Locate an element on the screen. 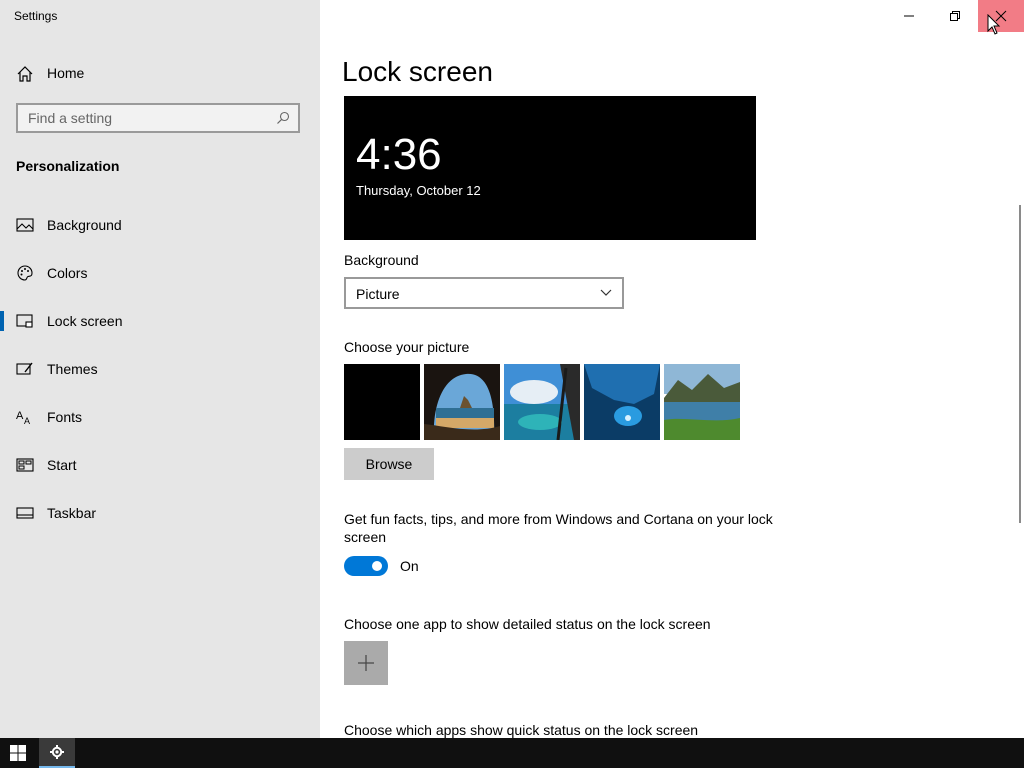 This screenshot has width=1024, height=768. toggle-knob is located at coordinates (377, 566).